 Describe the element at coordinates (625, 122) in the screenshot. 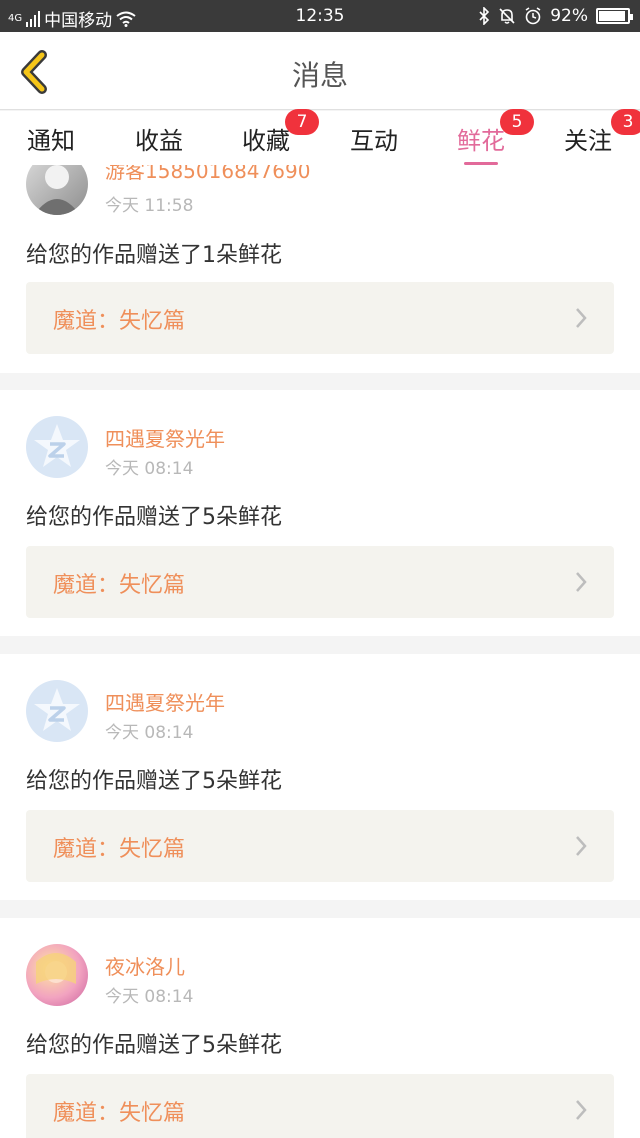

I see `unread-badge: 3` at that location.